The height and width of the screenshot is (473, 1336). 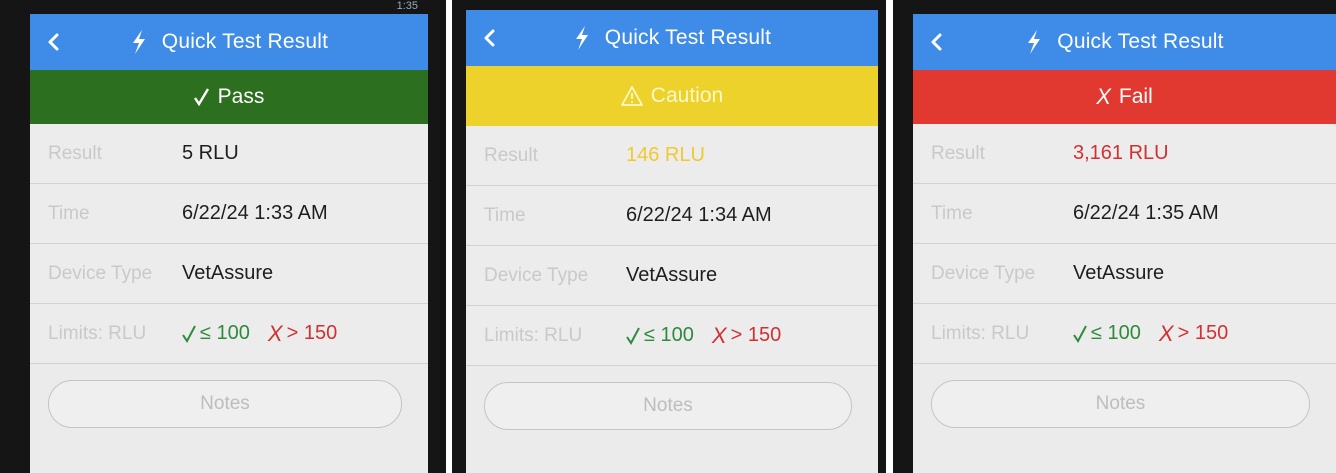 What do you see at coordinates (1146, 213) in the screenshot?
I see `time-value: 6/22/24 1:35 AM` at bounding box center [1146, 213].